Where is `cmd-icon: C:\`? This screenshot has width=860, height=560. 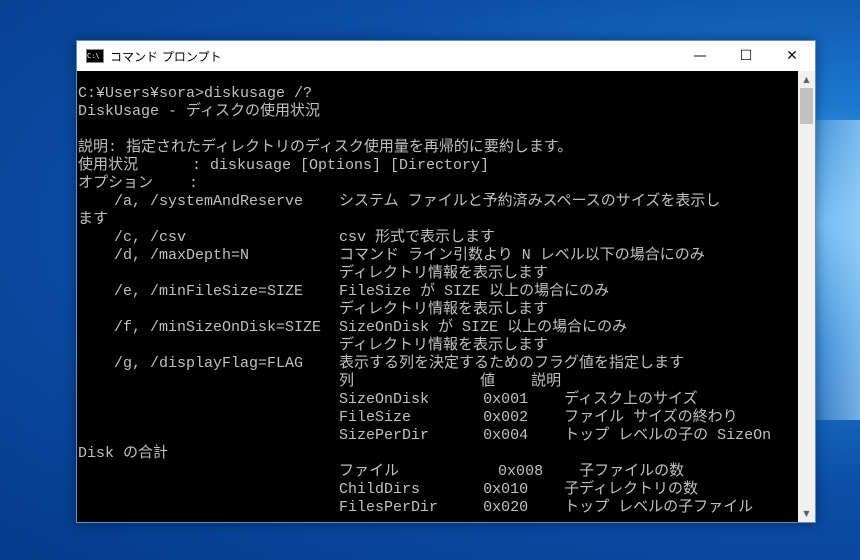
cmd-icon: C:\ is located at coordinates (95, 56).